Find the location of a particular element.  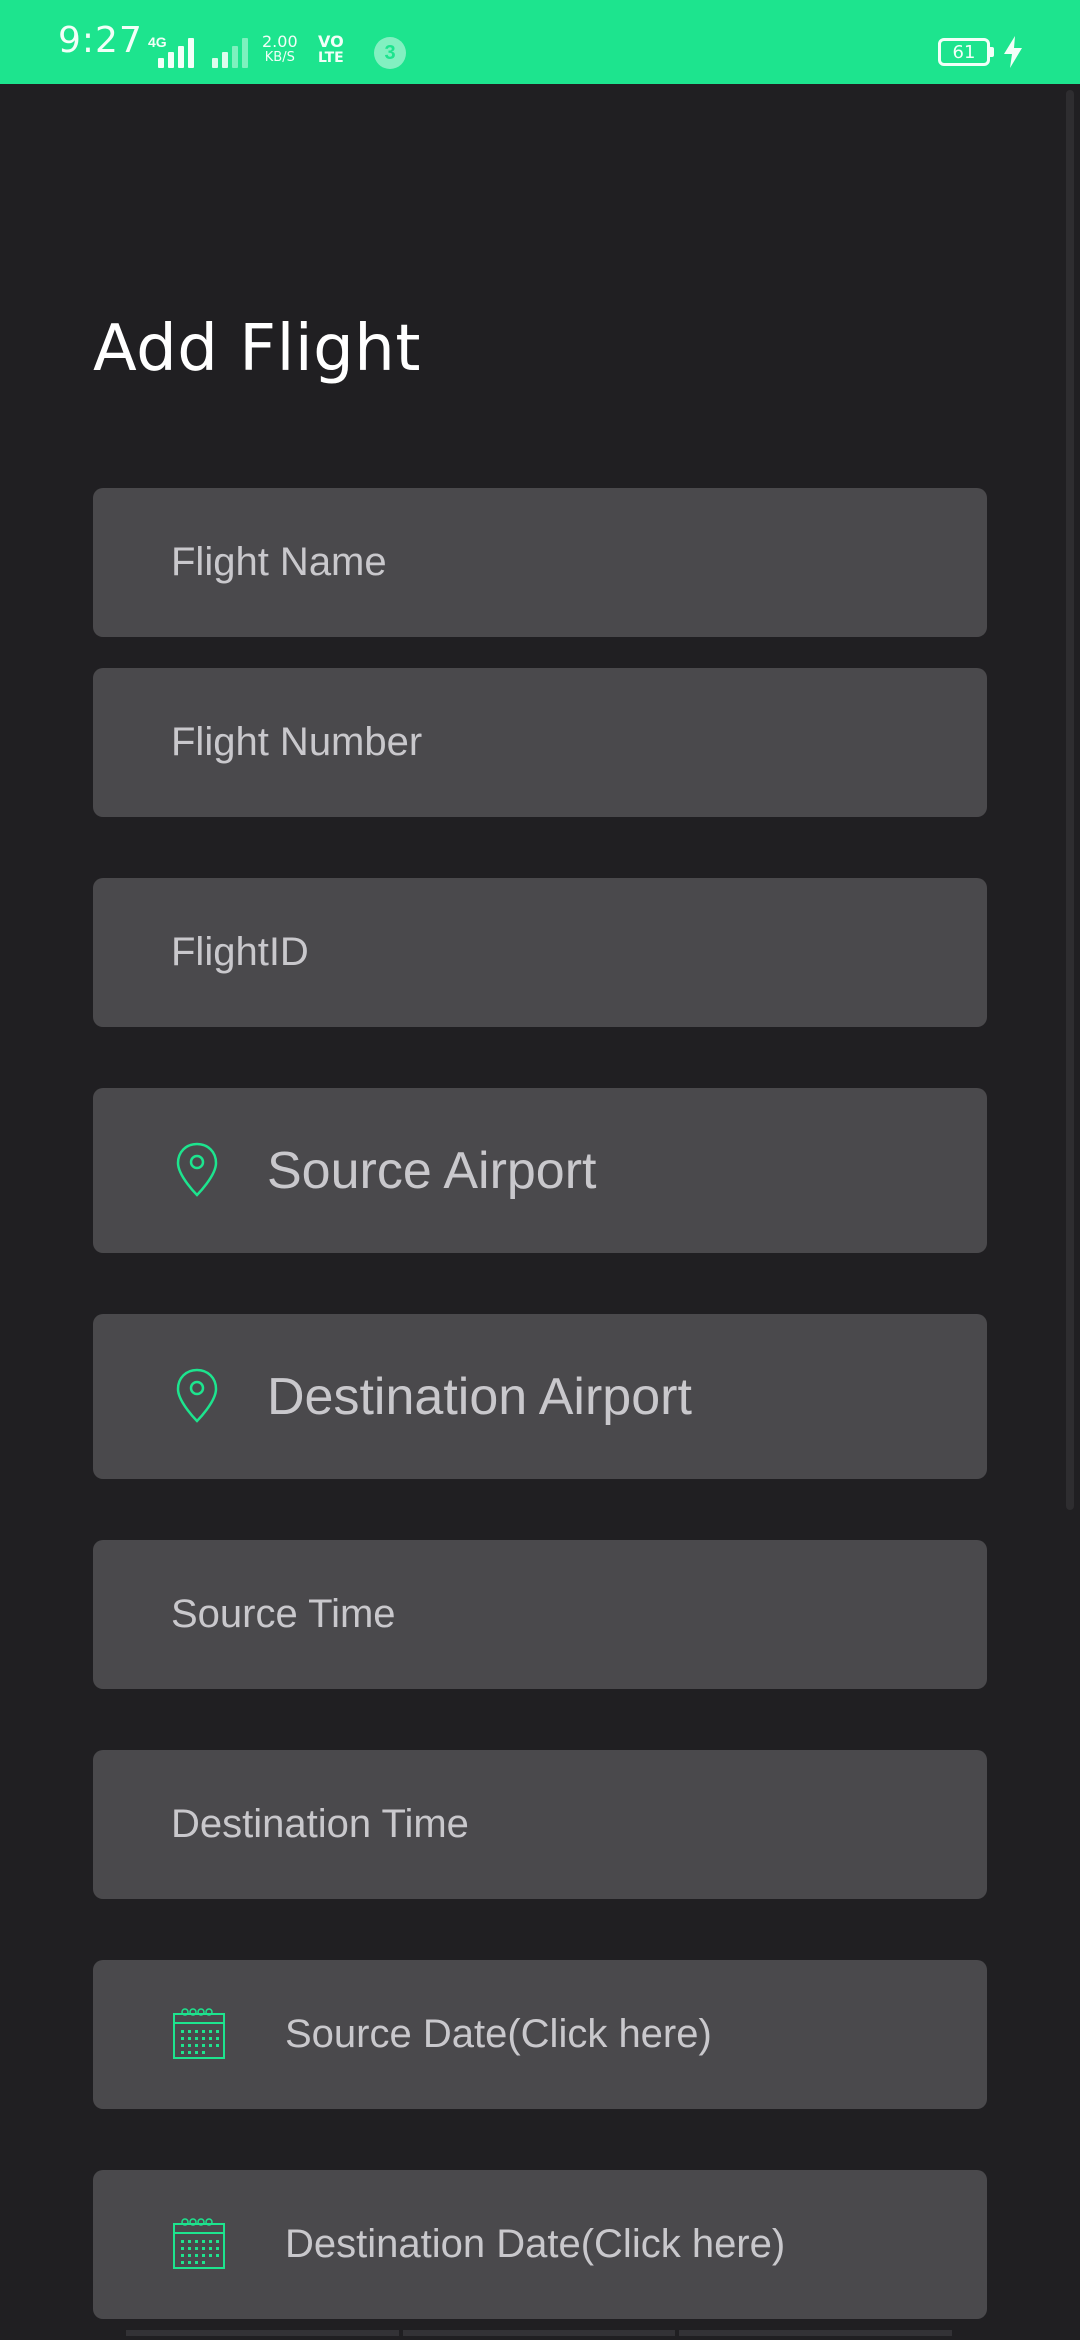

status-bar: 9:27 4G 2.00 KB/S VO LTE 3 61 is located at coordinates (540, 42).